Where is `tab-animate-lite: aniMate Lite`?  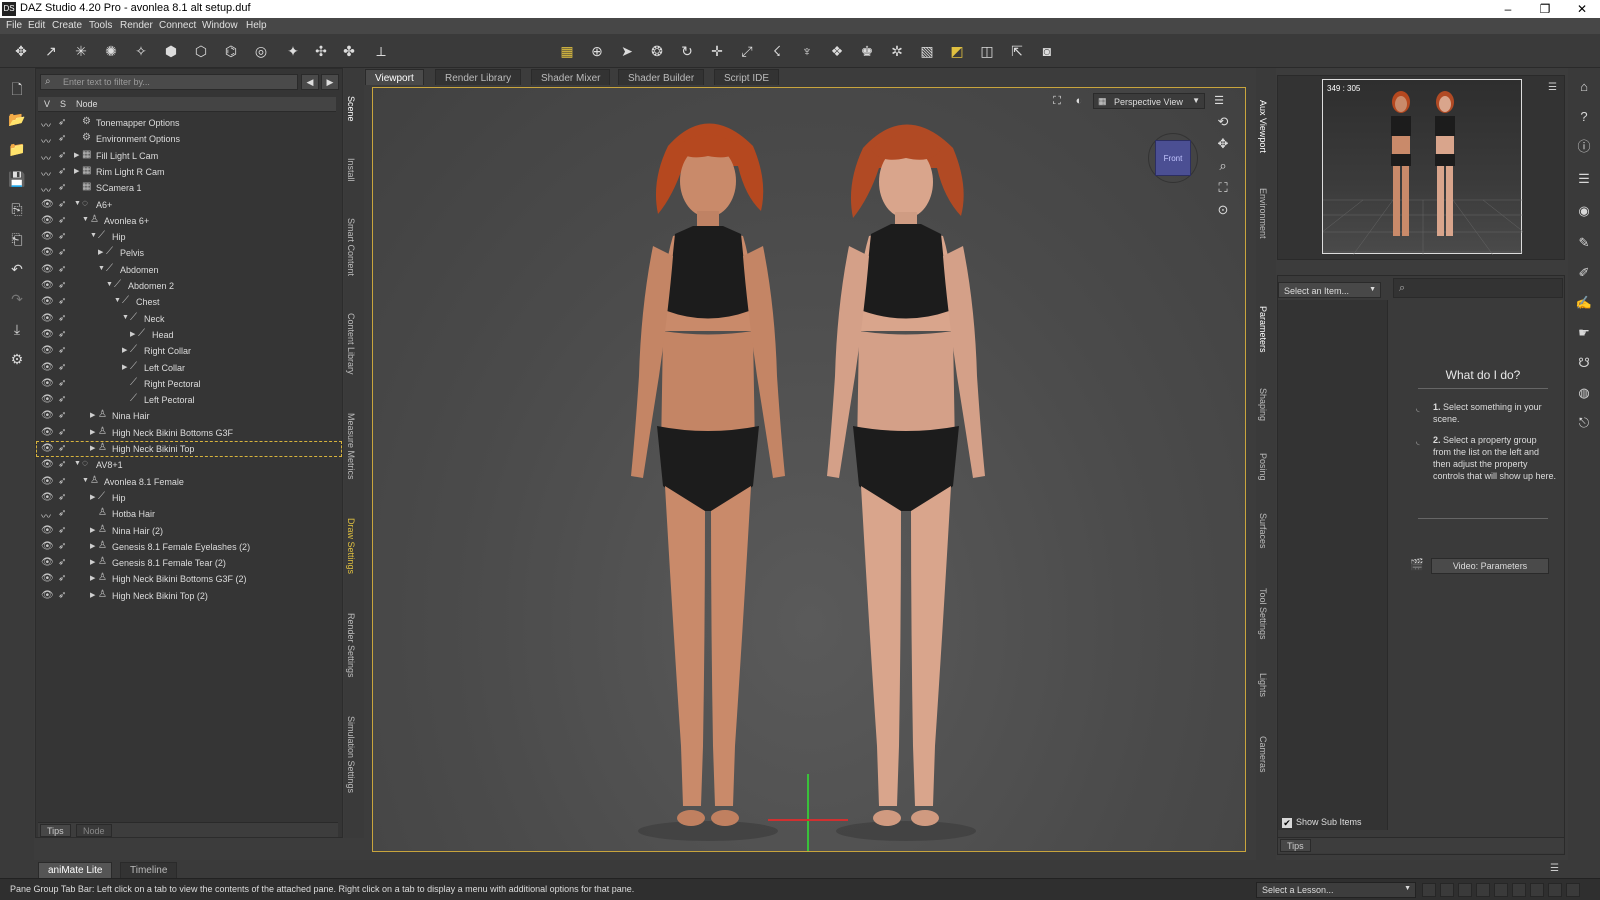 tab-animate-lite: aniMate Lite is located at coordinates (75, 870).